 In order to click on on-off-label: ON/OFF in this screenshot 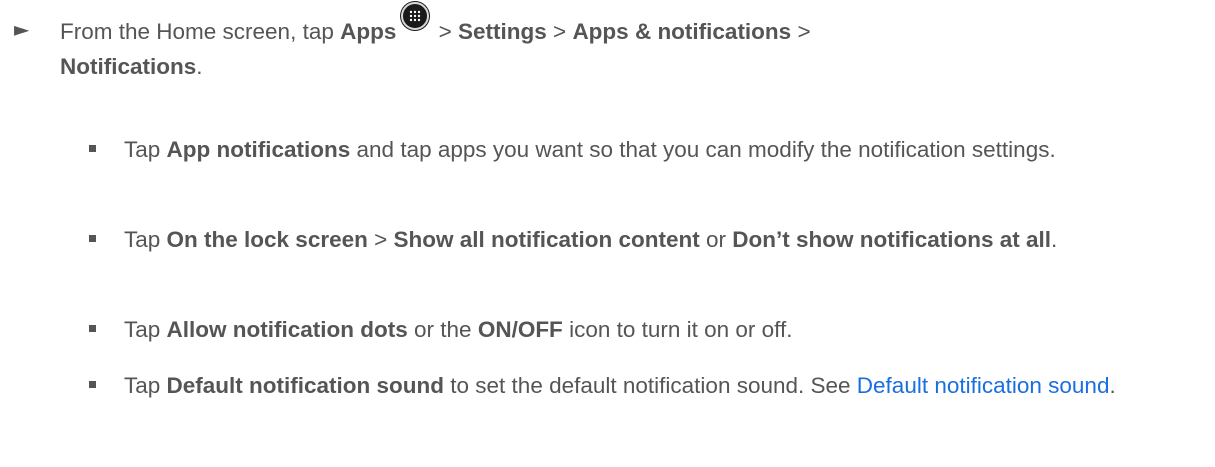, I will do `click(520, 329)`.